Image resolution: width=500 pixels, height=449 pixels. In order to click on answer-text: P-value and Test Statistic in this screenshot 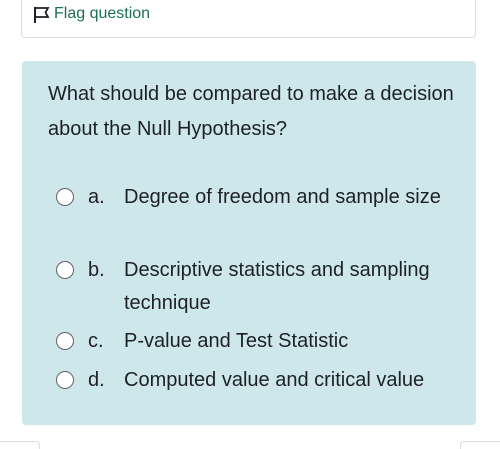, I will do `click(296, 341)`.